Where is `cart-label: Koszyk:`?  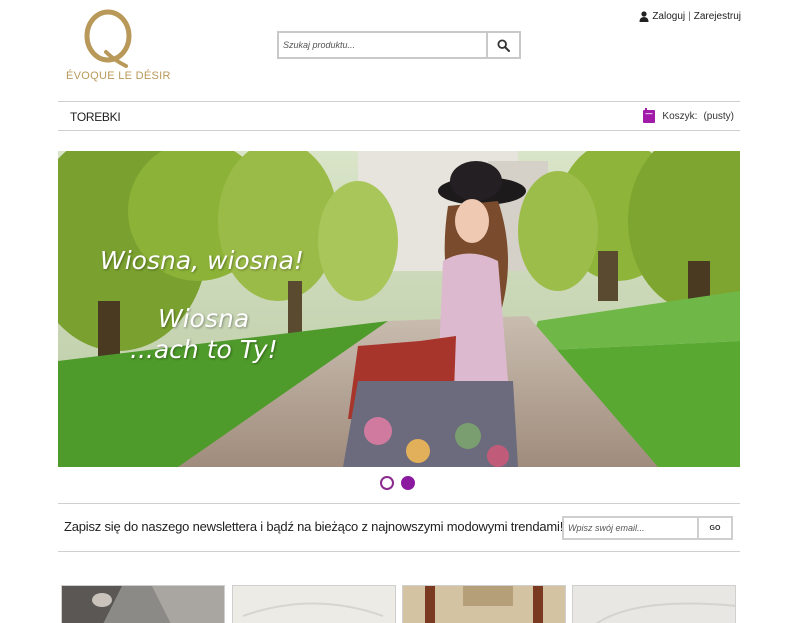 cart-label: Koszyk: is located at coordinates (680, 116).